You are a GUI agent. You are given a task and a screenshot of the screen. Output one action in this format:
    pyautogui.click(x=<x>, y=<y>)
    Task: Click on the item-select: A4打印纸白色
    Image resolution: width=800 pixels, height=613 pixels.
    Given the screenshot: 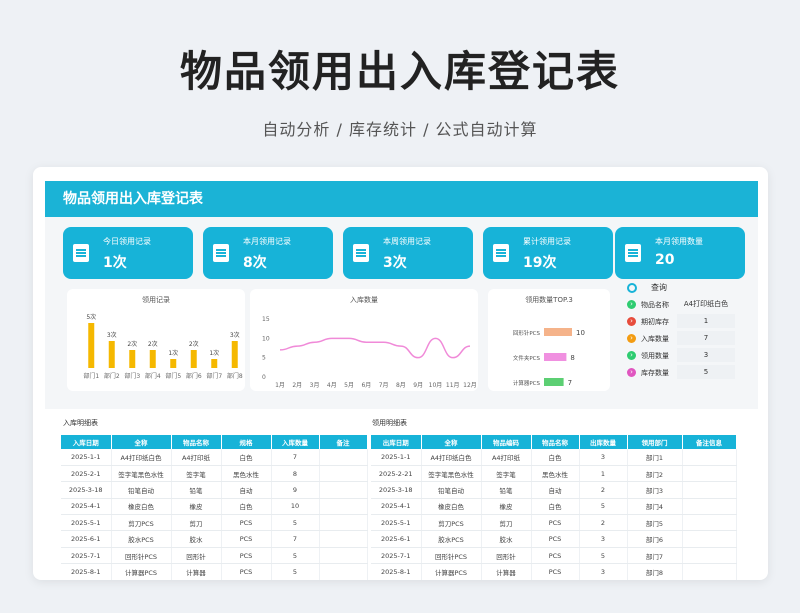 What is the action you would take?
    pyautogui.click(x=706, y=304)
    